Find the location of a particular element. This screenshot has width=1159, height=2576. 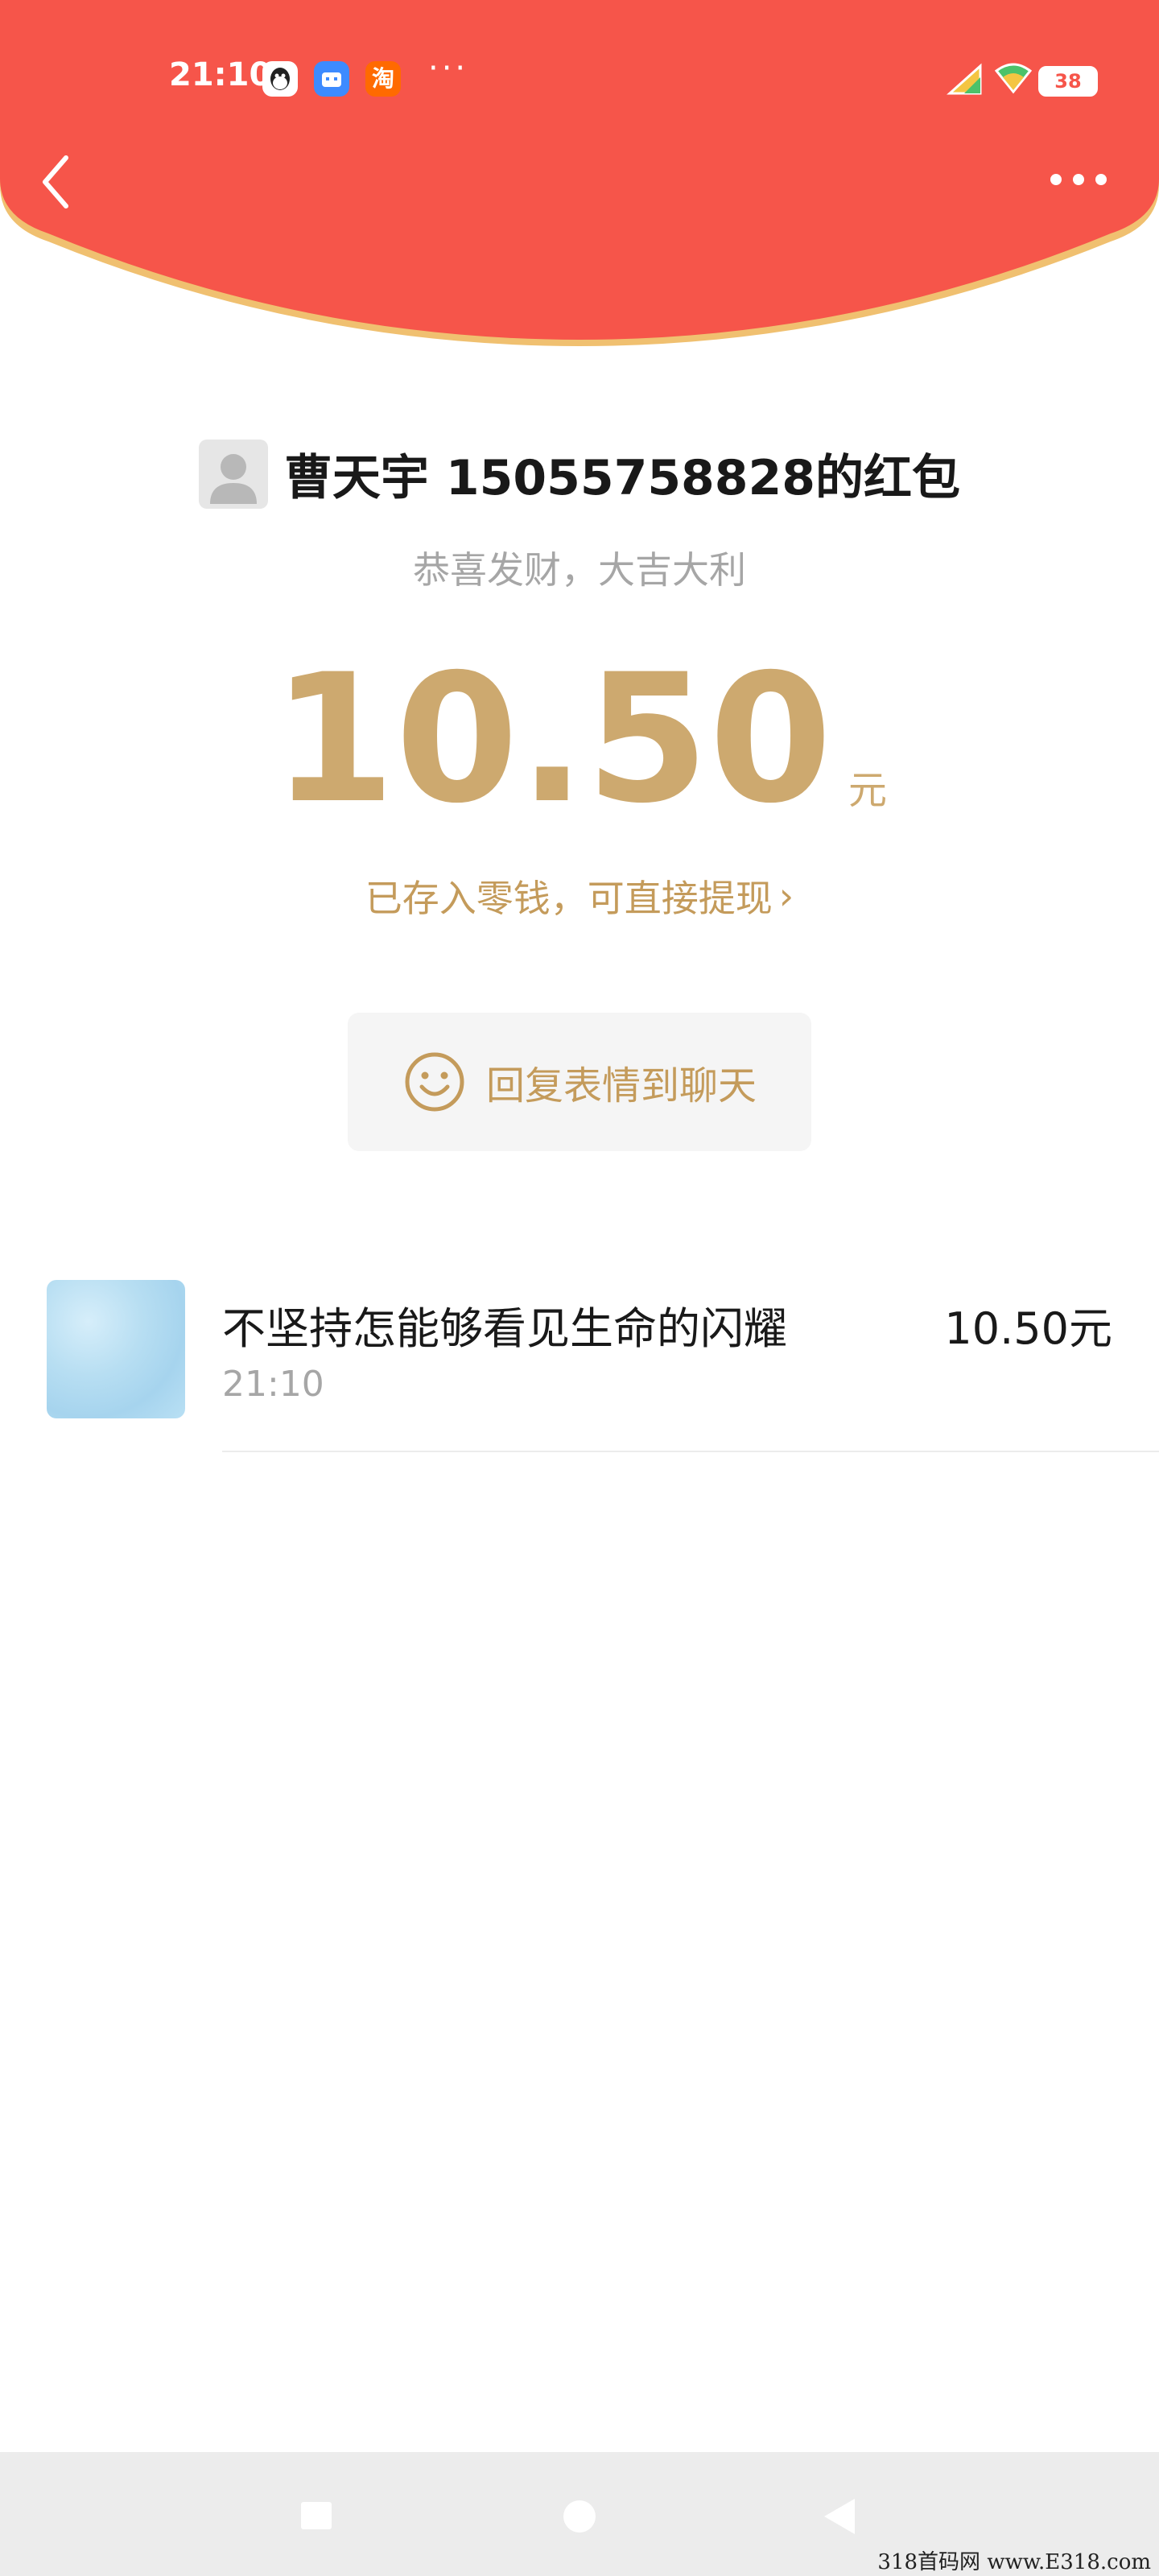

status-time: 21:10 is located at coordinates (220, 74).